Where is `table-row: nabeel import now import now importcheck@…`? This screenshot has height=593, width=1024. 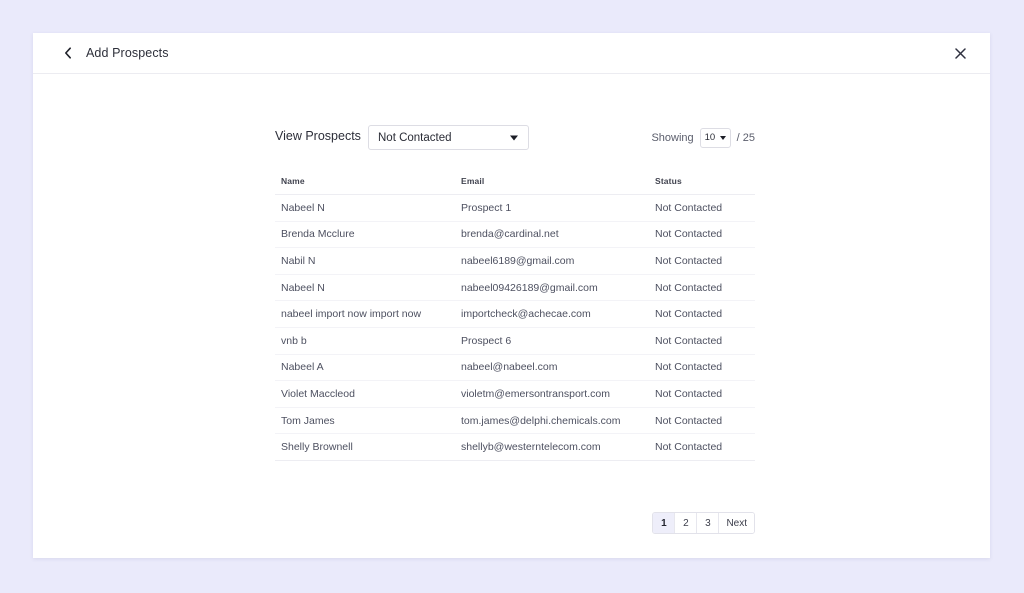 table-row: nabeel import now import now importcheck@… is located at coordinates (515, 314).